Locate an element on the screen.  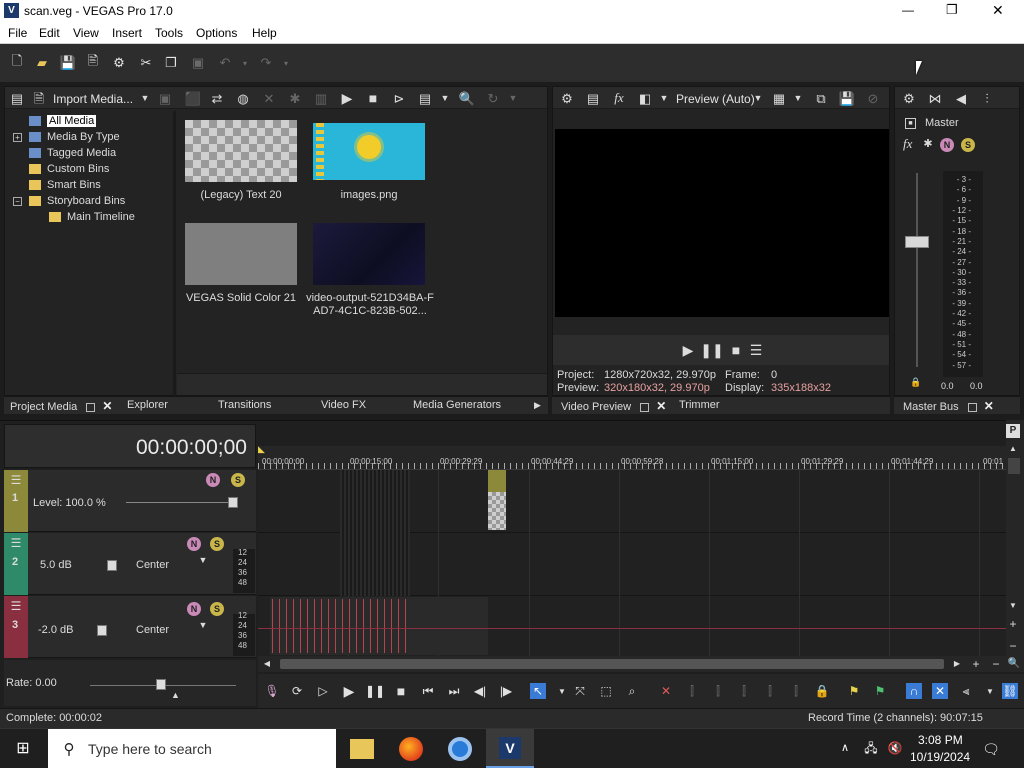
copy-icon: ❐ is located at coordinates (171, 63).